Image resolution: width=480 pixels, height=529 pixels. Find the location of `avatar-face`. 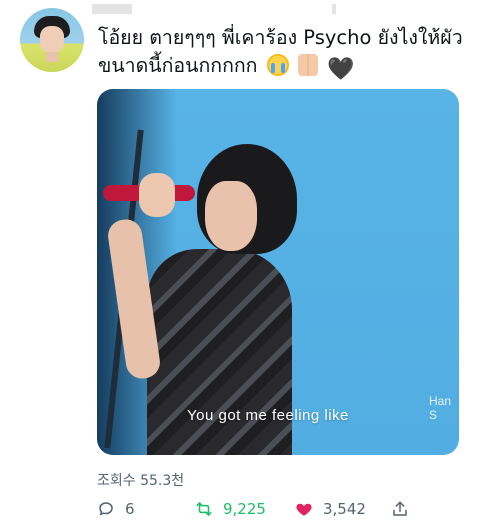

avatar-face is located at coordinates (52, 40).